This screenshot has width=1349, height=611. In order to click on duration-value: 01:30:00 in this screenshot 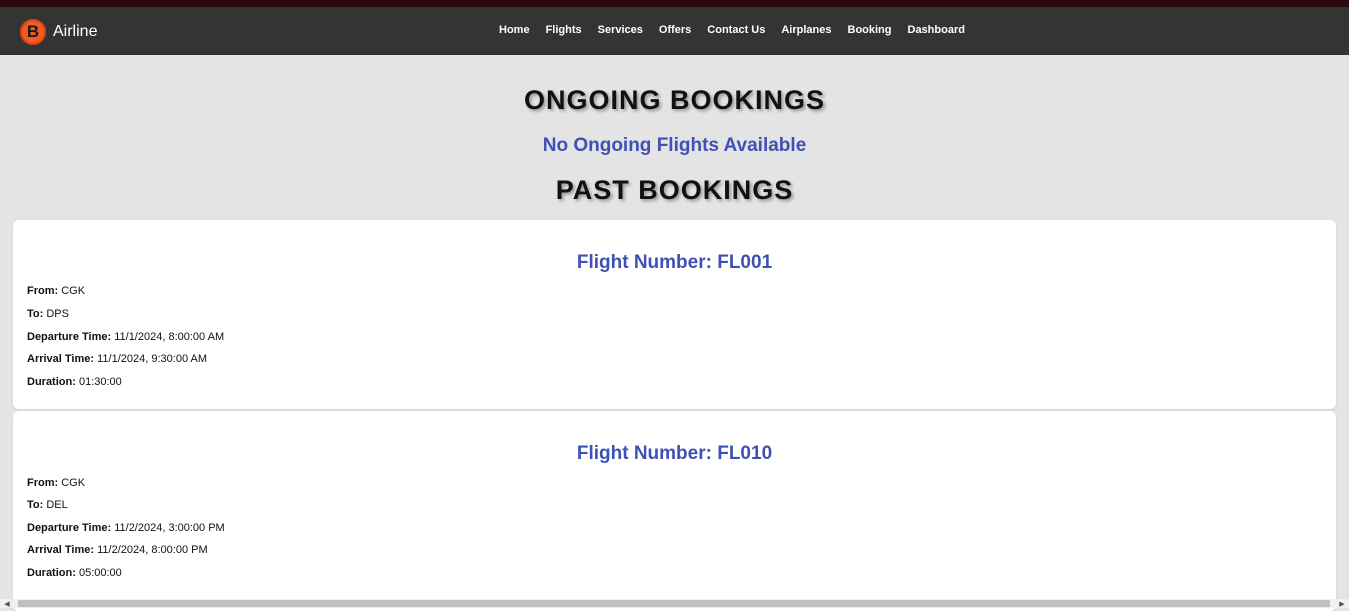, I will do `click(100, 382)`.